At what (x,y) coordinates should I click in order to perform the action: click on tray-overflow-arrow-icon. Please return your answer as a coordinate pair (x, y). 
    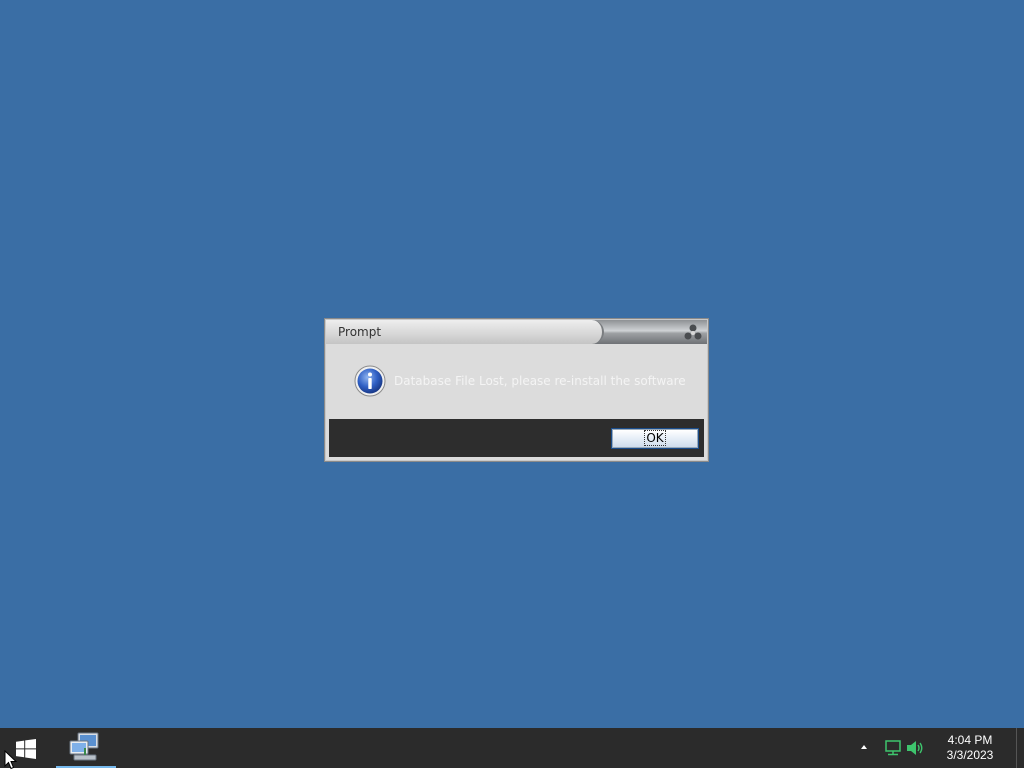
    Looking at the image, I should click on (864, 747).